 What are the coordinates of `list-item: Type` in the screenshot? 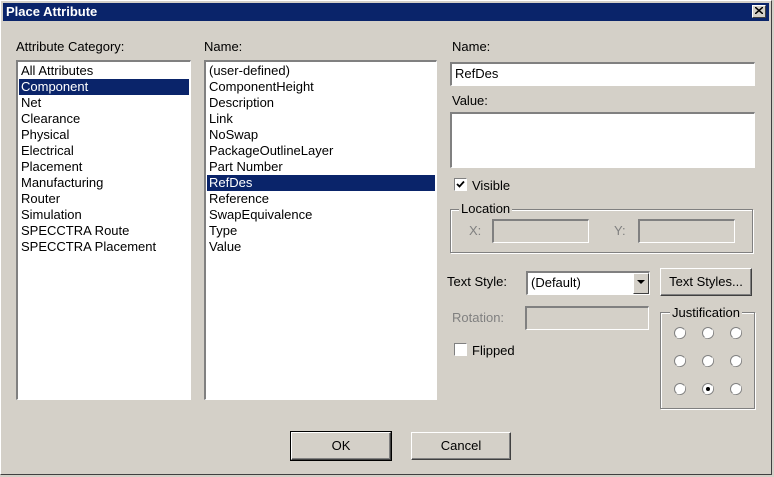 It's located at (321, 231).